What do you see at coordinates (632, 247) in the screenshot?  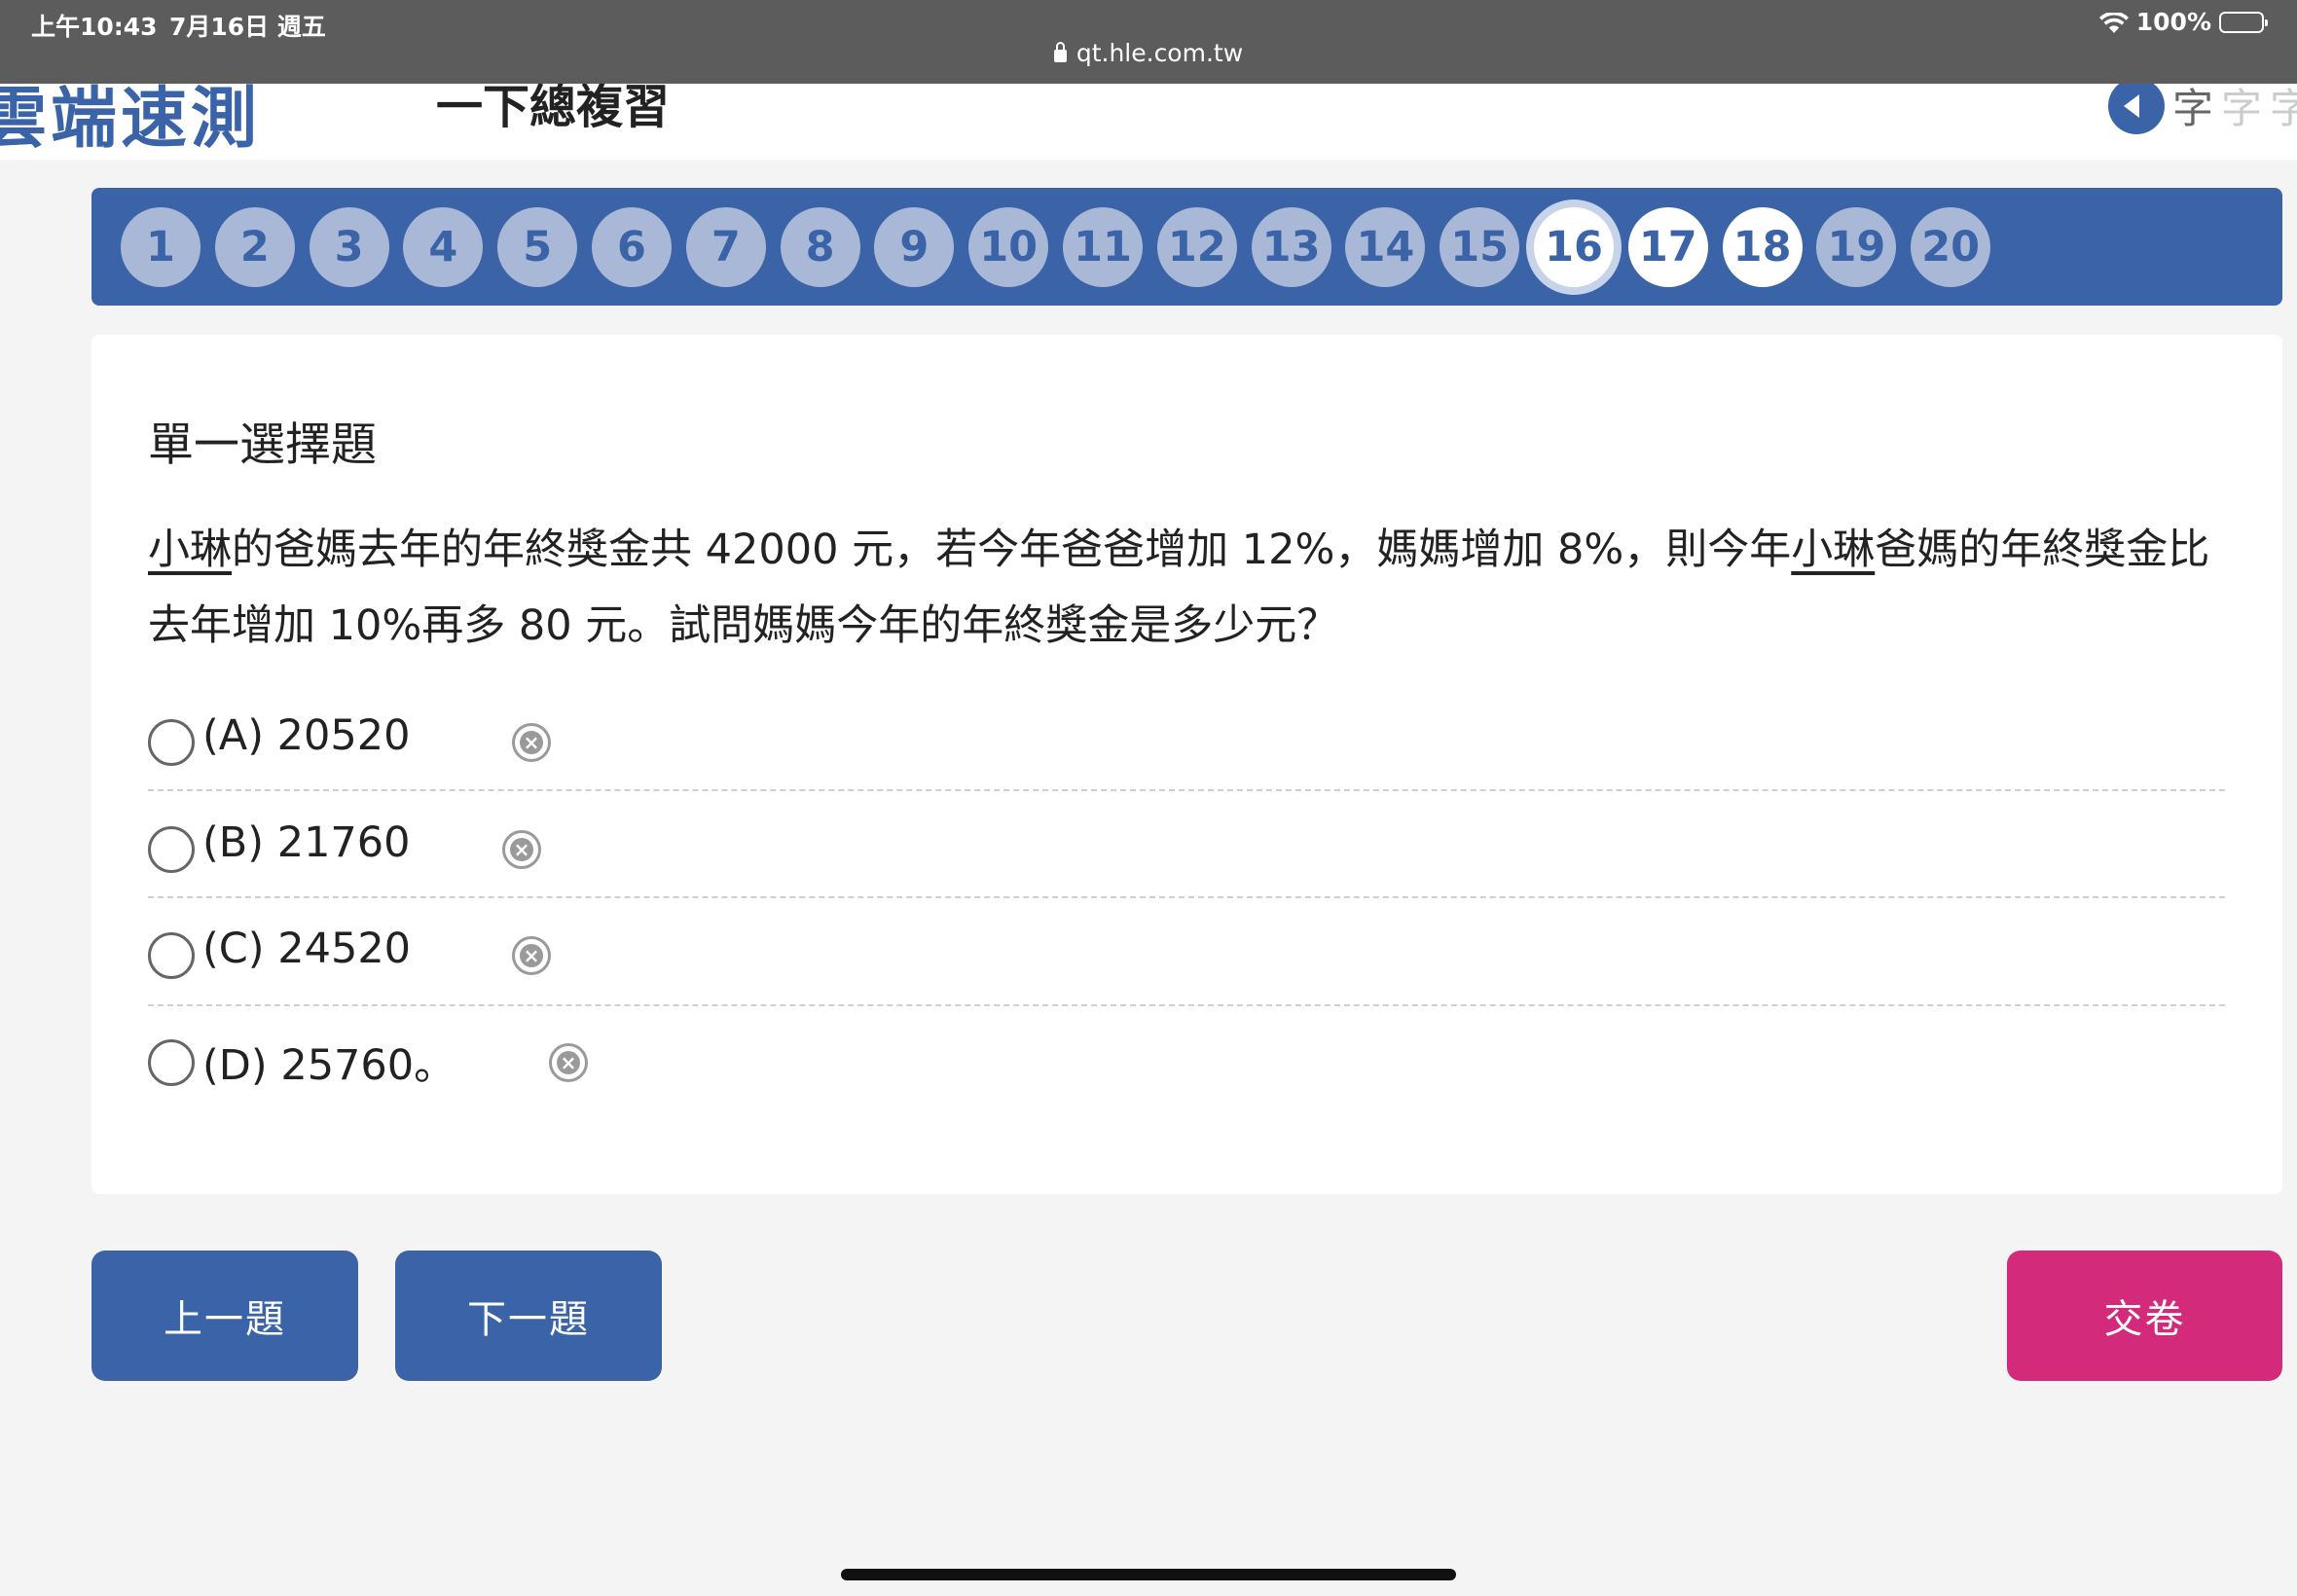 I see `question-nav-item-6: 6` at bounding box center [632, 247].